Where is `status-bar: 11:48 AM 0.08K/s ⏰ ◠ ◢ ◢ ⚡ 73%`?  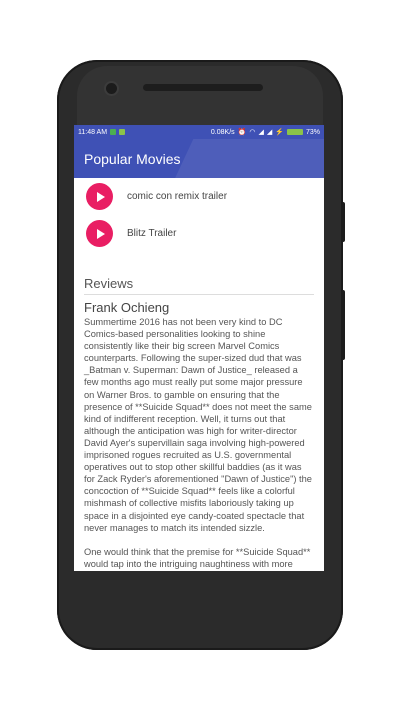 status-bar: 11:48 AM 0.08K/s ⏰ ◠ ◢ ◢ ⚡ 73% is located at coordinates (199, 132).